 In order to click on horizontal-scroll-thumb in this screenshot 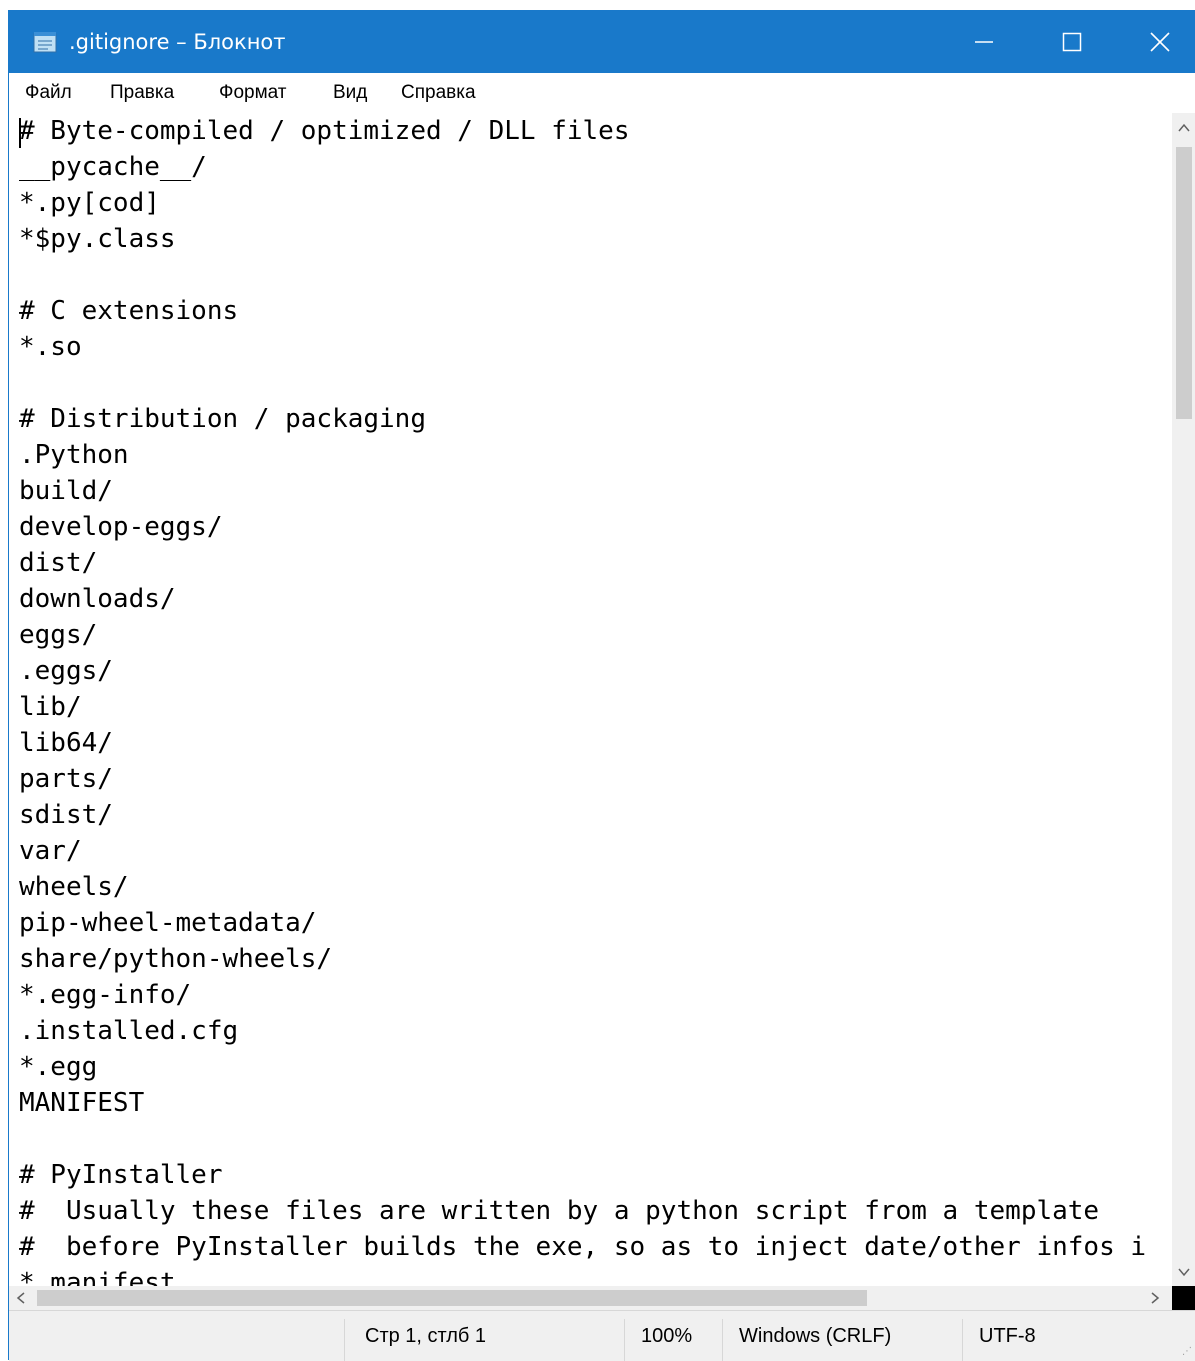, I will do `click(452, 1298)`.